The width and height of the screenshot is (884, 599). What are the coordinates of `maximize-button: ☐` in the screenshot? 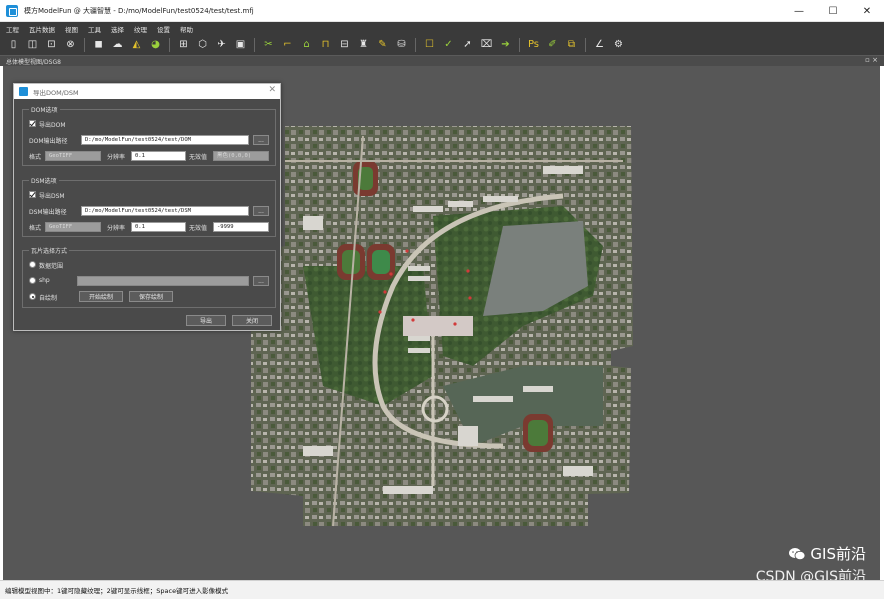 It's located at (833, 11).